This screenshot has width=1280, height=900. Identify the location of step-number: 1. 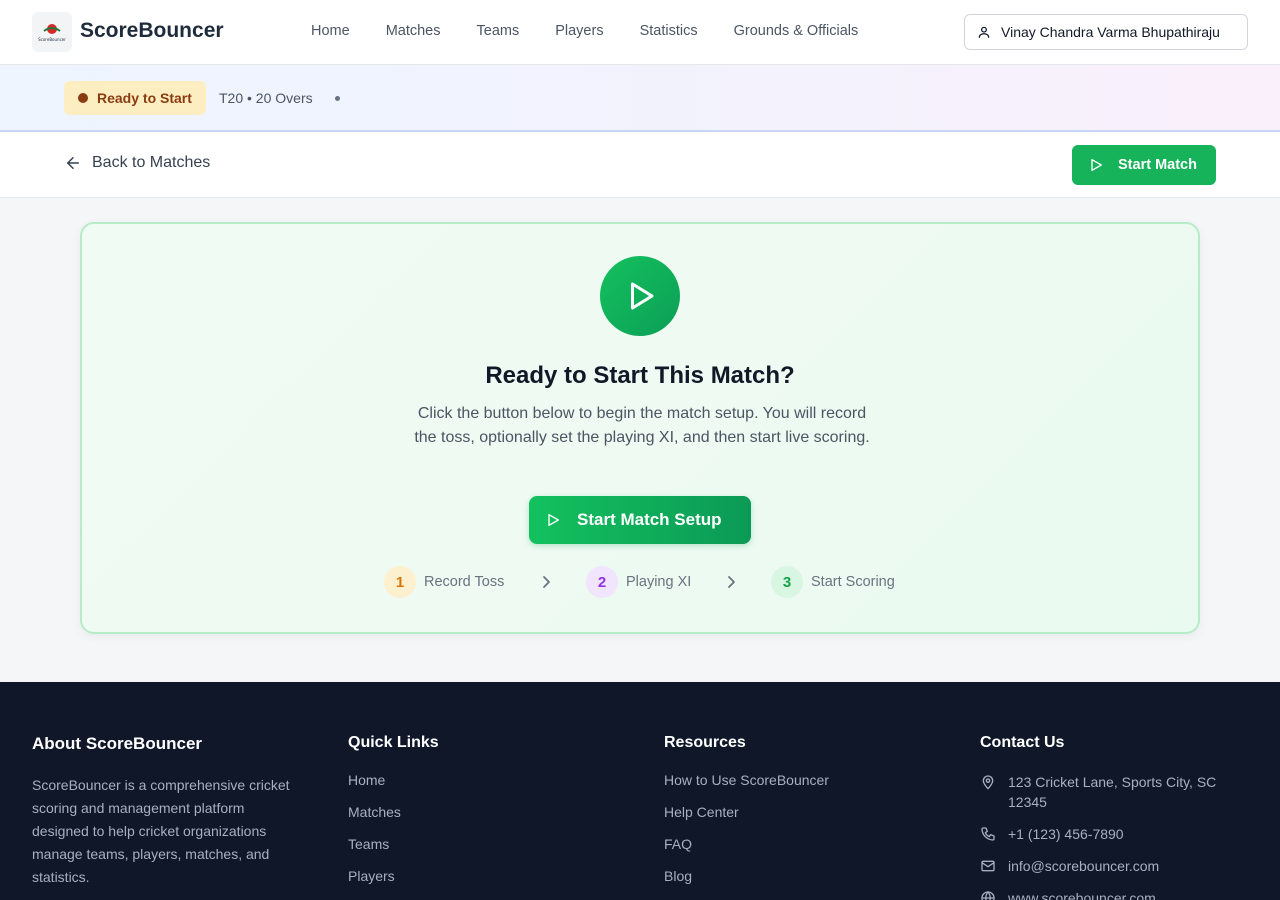
(400, 582).